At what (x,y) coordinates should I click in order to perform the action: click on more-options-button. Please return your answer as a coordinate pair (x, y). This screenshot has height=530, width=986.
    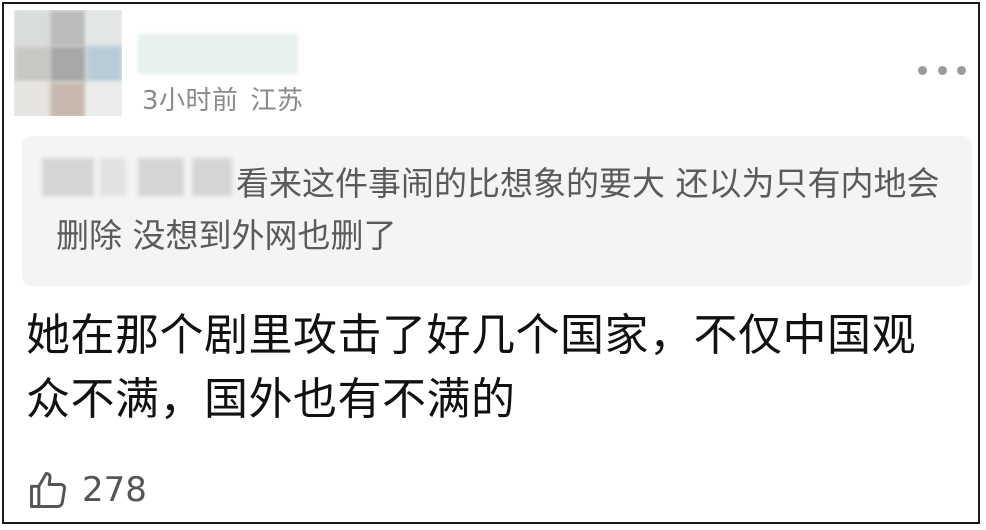
    Looking at the image, I should click on (942, 70).